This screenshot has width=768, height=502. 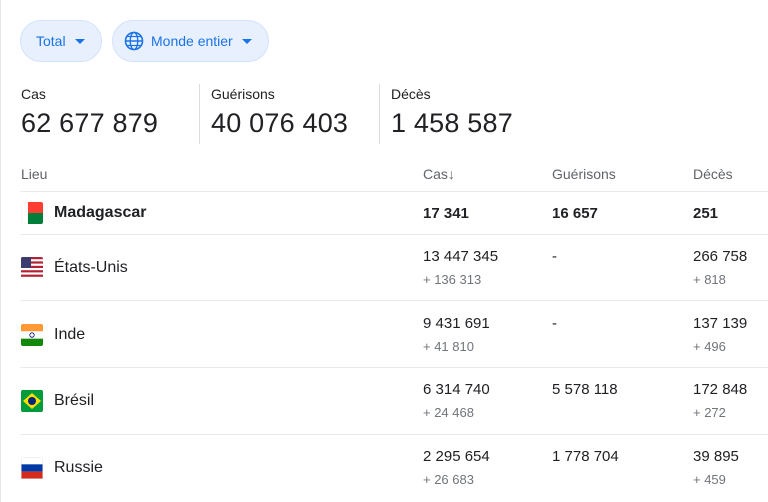 What do you see at coordinates (585, 456) in the screenshot?
I see `recovered-value: 1 778 704` at bounding box center [585, 456].